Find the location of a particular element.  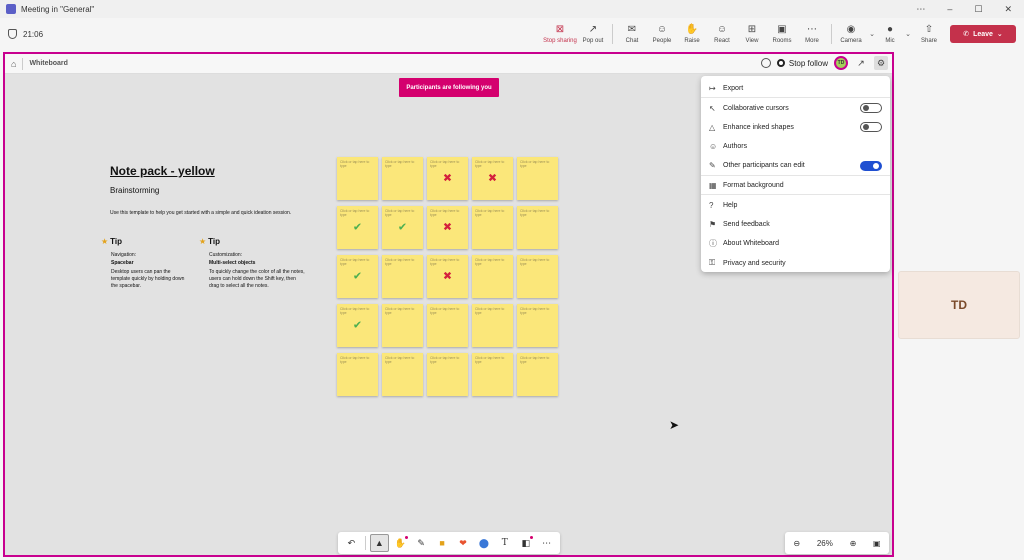

share-link-icon: ↗ is located at coordinates (861, 63).